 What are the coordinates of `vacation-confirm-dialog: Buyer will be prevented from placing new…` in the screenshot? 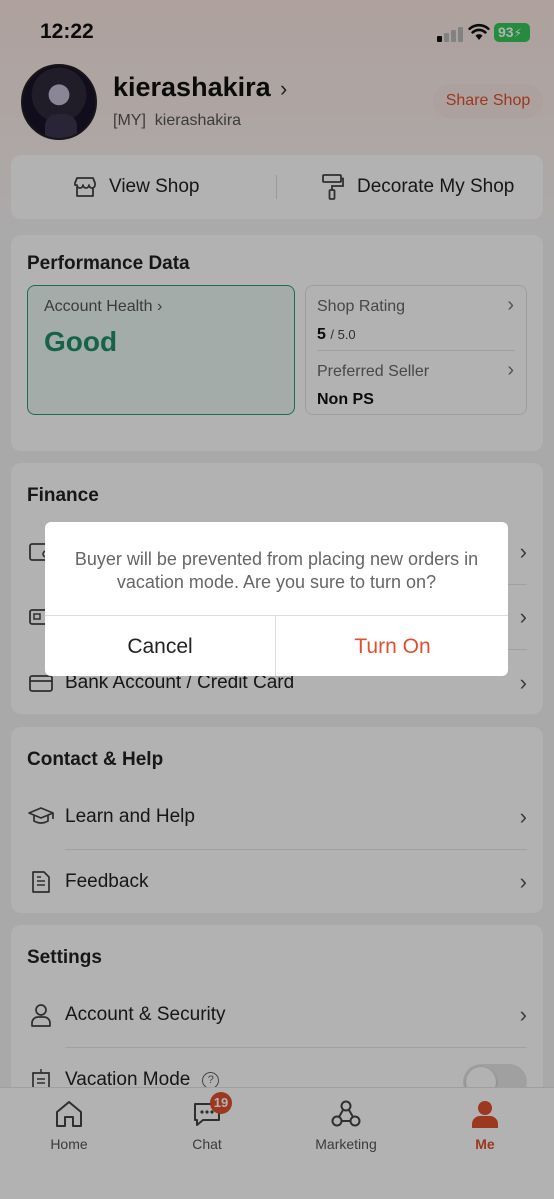 It's located at (276, 599).